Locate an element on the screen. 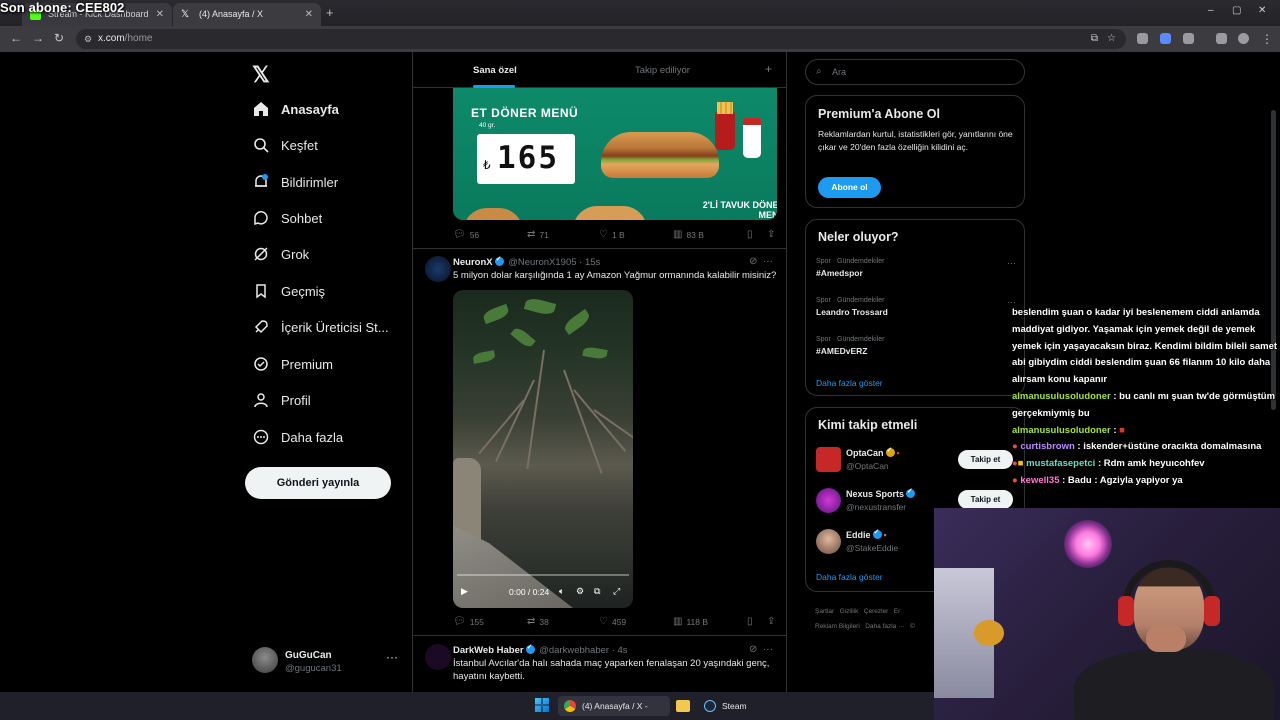  post-video: ▶ 0:00 / 0:24 🔈︎ ⚙ ⧉ ⤢ is located at coordinates (543, 449).